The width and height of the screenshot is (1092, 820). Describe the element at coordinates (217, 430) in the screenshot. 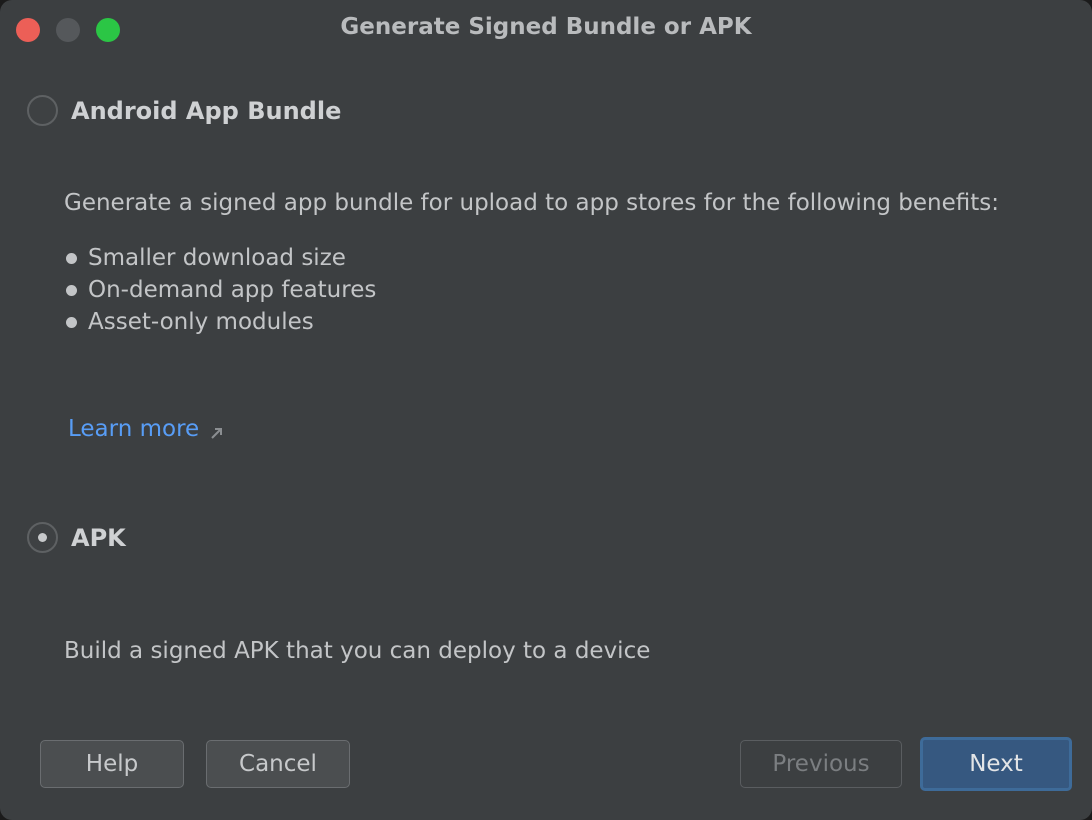

I see `external-link-arrow-icon` at that location.